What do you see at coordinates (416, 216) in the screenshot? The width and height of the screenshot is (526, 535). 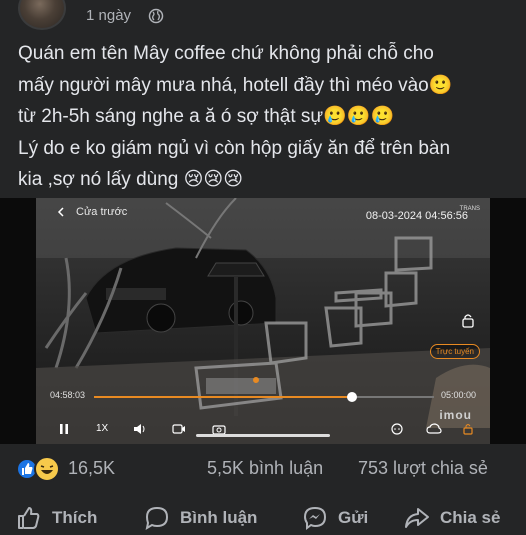 I see `camera-datetime: 08-03-2024 04:56:56` at bounding box center [416, 216].